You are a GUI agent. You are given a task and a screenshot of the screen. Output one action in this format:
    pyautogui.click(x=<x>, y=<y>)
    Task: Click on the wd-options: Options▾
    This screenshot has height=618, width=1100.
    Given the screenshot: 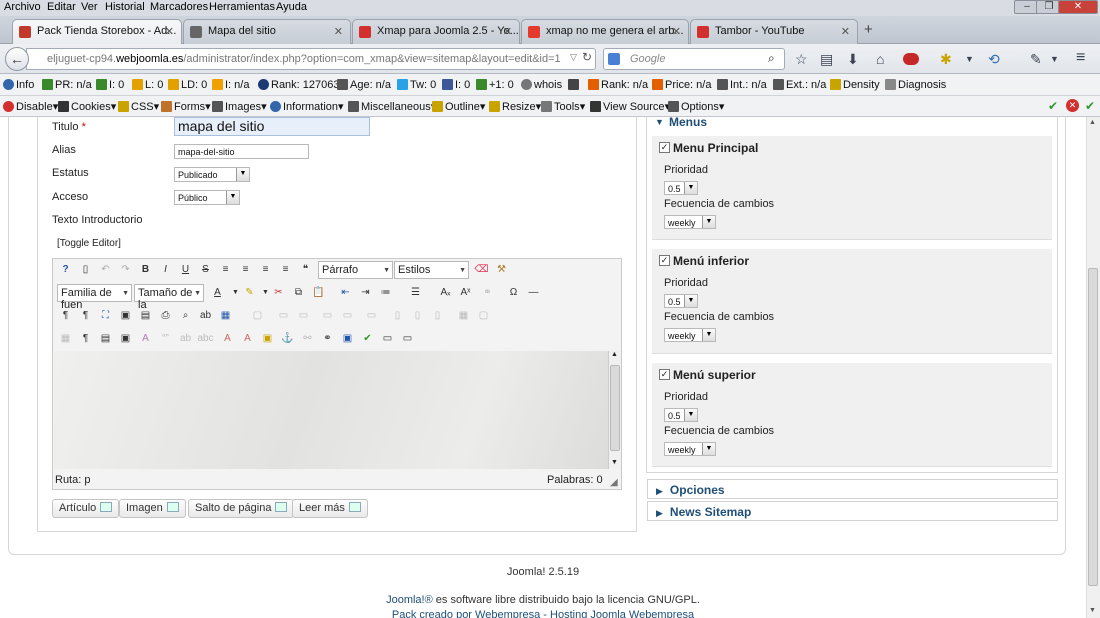 What is the action you would take?
    pyautogui.click(x=696, y=106)
    